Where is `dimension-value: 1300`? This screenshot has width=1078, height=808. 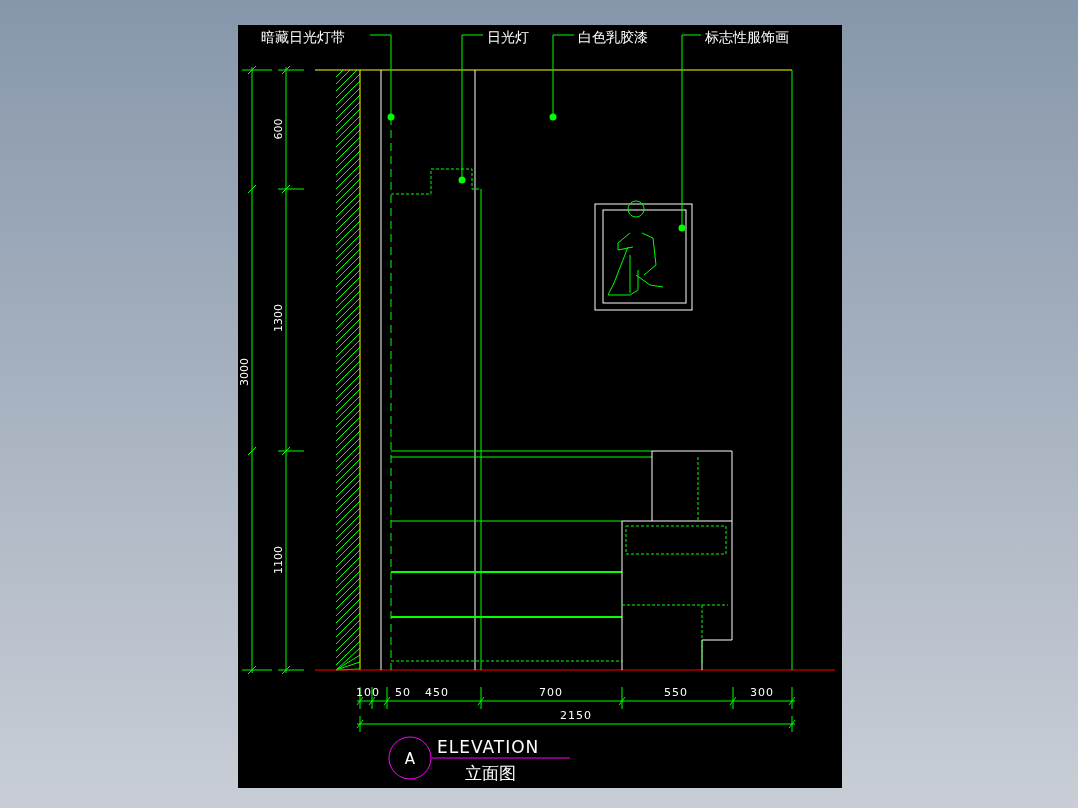 dimension-value: 1300 is located at coordinates (278, 318).